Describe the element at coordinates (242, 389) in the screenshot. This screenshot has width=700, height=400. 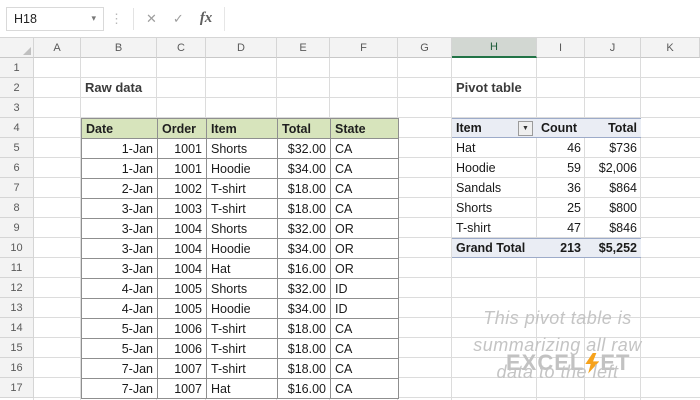
I see `raw-cell: Hat` at that location.